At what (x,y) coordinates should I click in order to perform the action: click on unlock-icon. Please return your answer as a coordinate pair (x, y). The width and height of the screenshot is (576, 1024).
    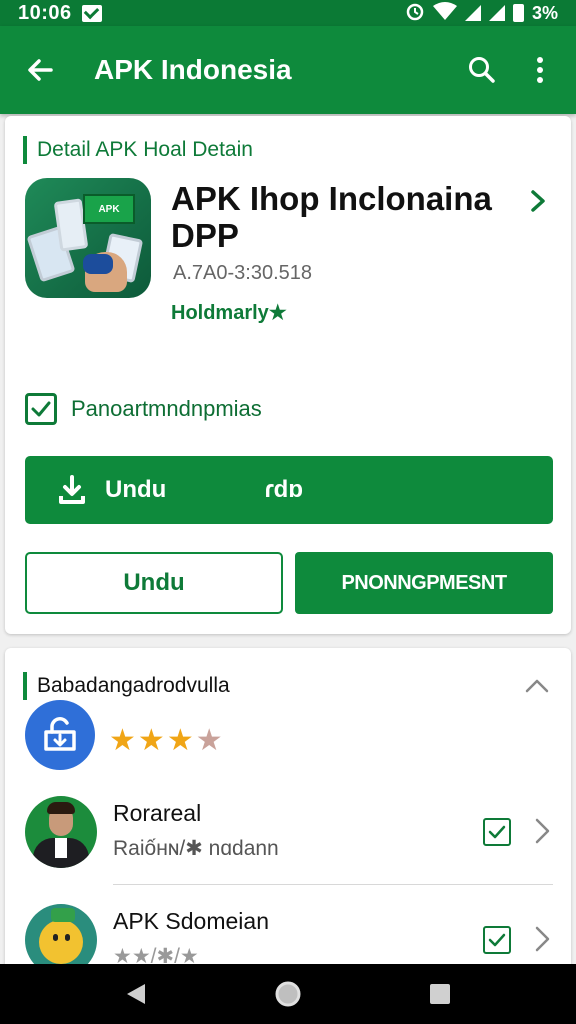
    Looking at the image, I should click on (60, 735).